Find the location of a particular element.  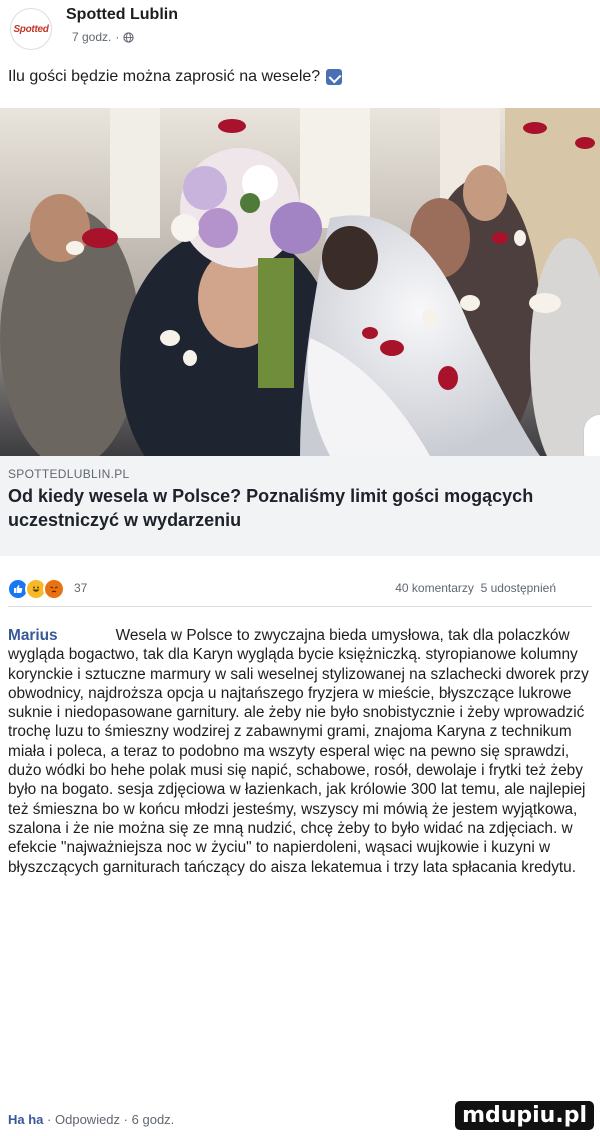

checkmark-emoji-icon is located at coordinates (334, 77).